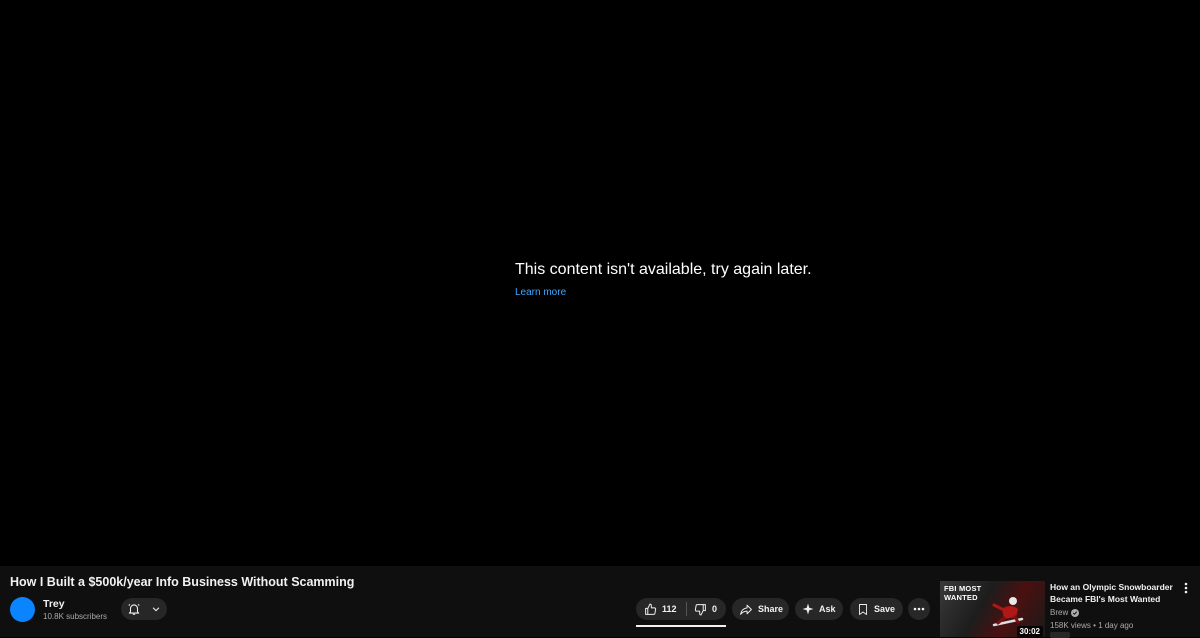 This screenshot has width=1200, height=638. Describe the element at coordinates (75, 616) in the screenshot. I see `subscriber-count: 10.8K subscribers` at that location.